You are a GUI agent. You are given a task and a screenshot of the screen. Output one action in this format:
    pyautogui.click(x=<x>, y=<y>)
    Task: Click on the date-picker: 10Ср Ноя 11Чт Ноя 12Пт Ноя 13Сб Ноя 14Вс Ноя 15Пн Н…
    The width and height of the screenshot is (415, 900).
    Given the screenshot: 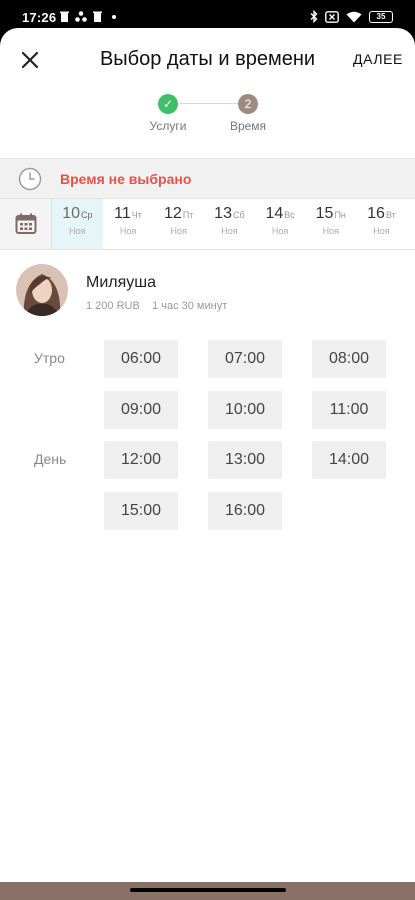 What is the action you would take?
    pyautogui.click(x=207, y=224)
    